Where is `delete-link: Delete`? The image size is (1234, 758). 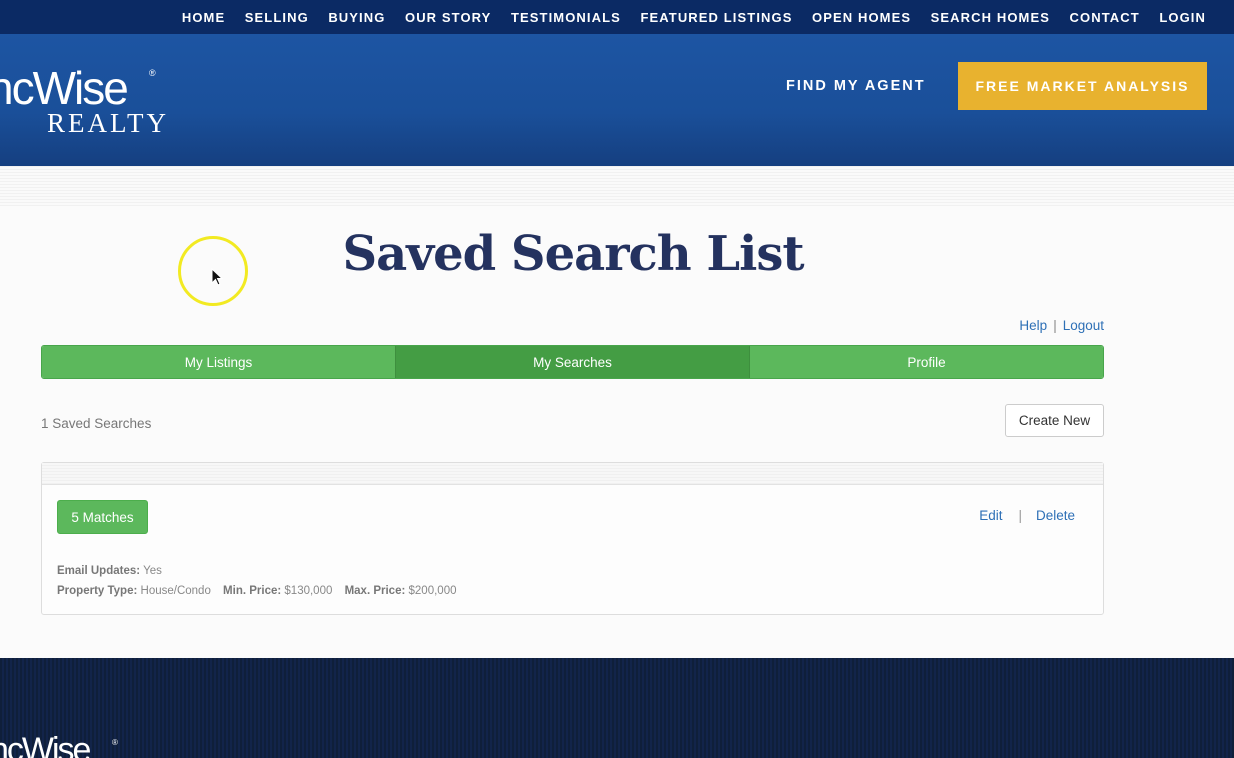
delete-link: Delete is located at coordinates (1055, 515).